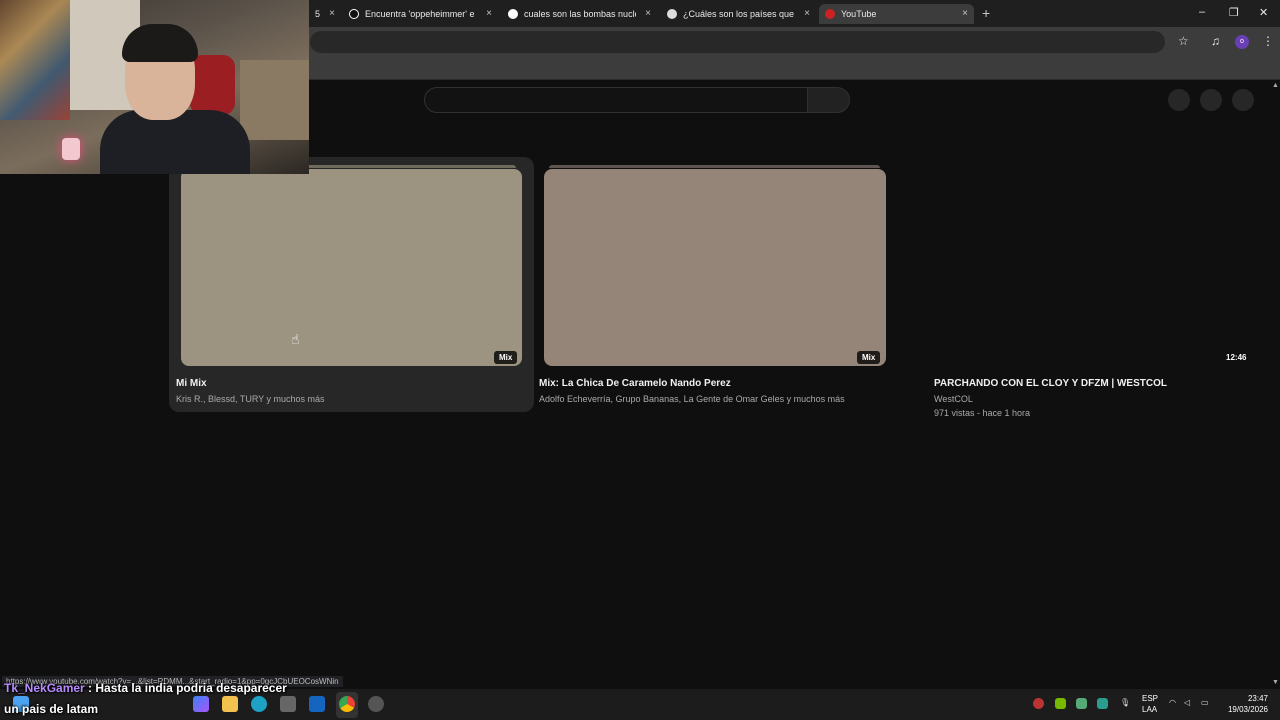 The image size is (1280, 720). Describe the element at coordinates (1183, 41) in the screenshot. I see `bookmark-star-icon: ☆` at that location.